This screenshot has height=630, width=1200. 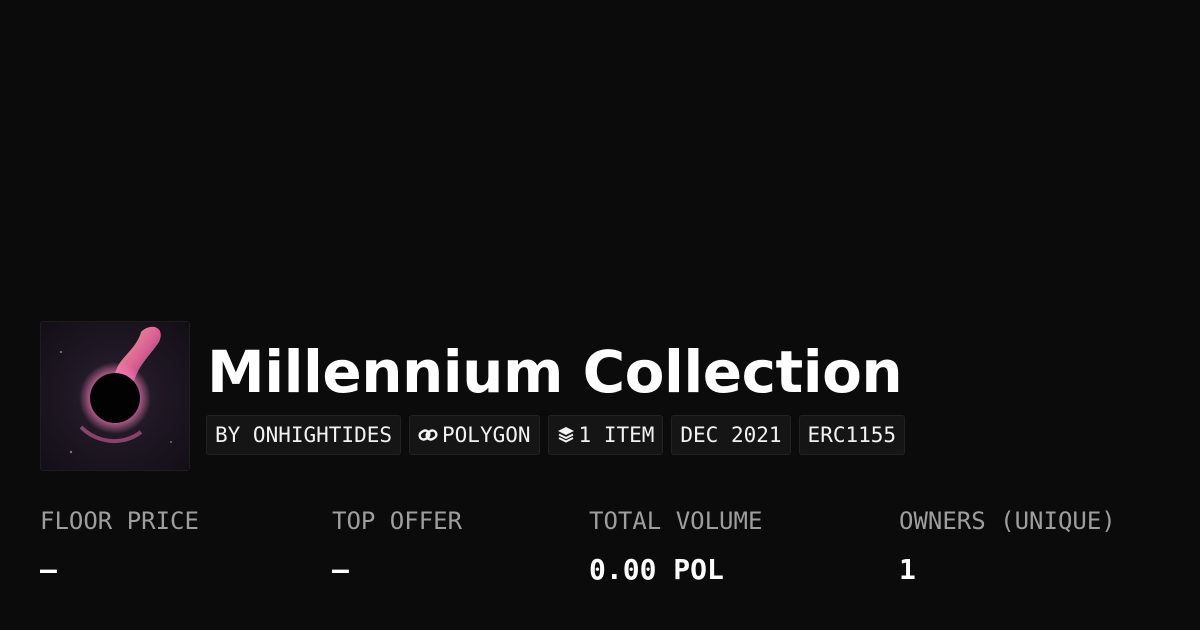 I want to click on owners-stat: OWNERS (UNIQUE) 1, so click(x=1007, y=546).